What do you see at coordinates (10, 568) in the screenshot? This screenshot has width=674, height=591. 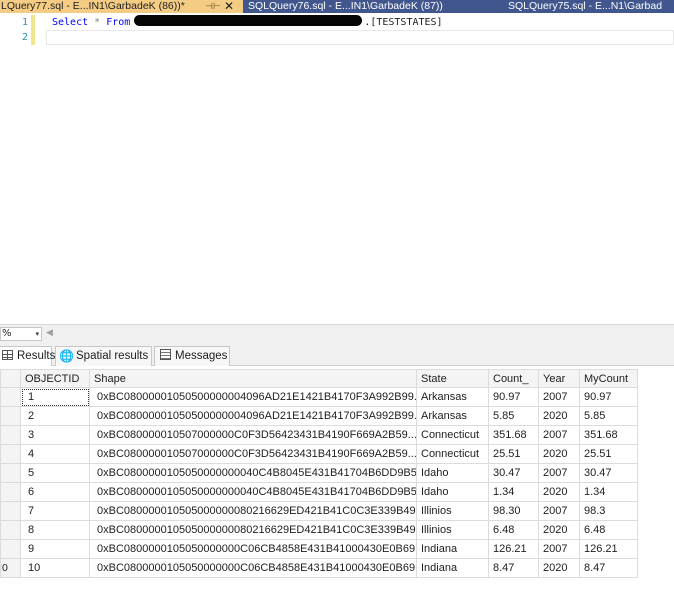 I see `row-number: 0` at bounding box center [10, 568].